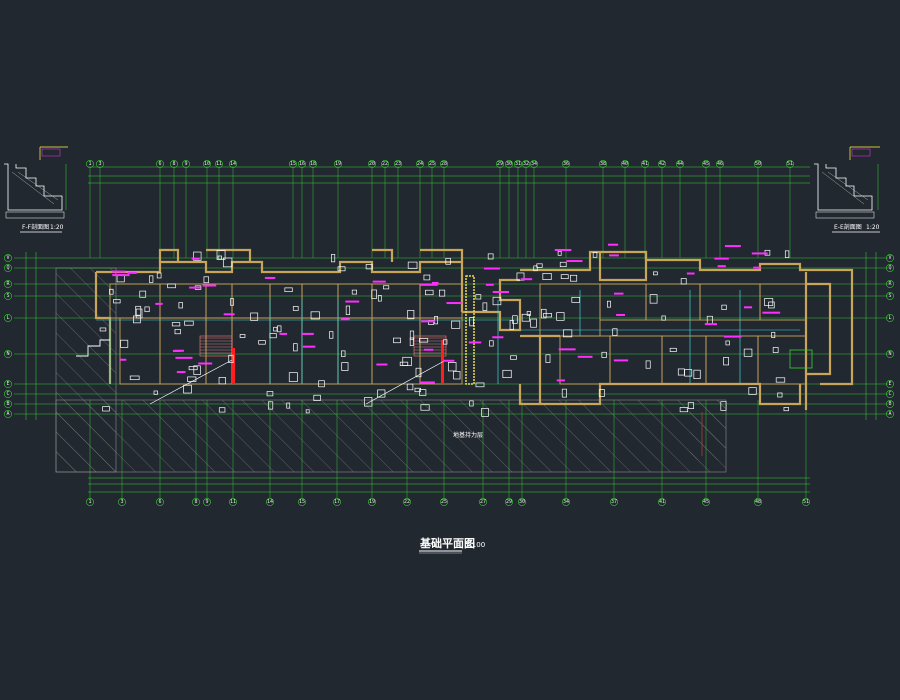 Image resolution: width=900 pixels, height=700 pixels. What do you see at coordinates (758, 502) in the screenshot?
I see `axis-bubble-bottom-label: 48` at bounding box center [758, 502].